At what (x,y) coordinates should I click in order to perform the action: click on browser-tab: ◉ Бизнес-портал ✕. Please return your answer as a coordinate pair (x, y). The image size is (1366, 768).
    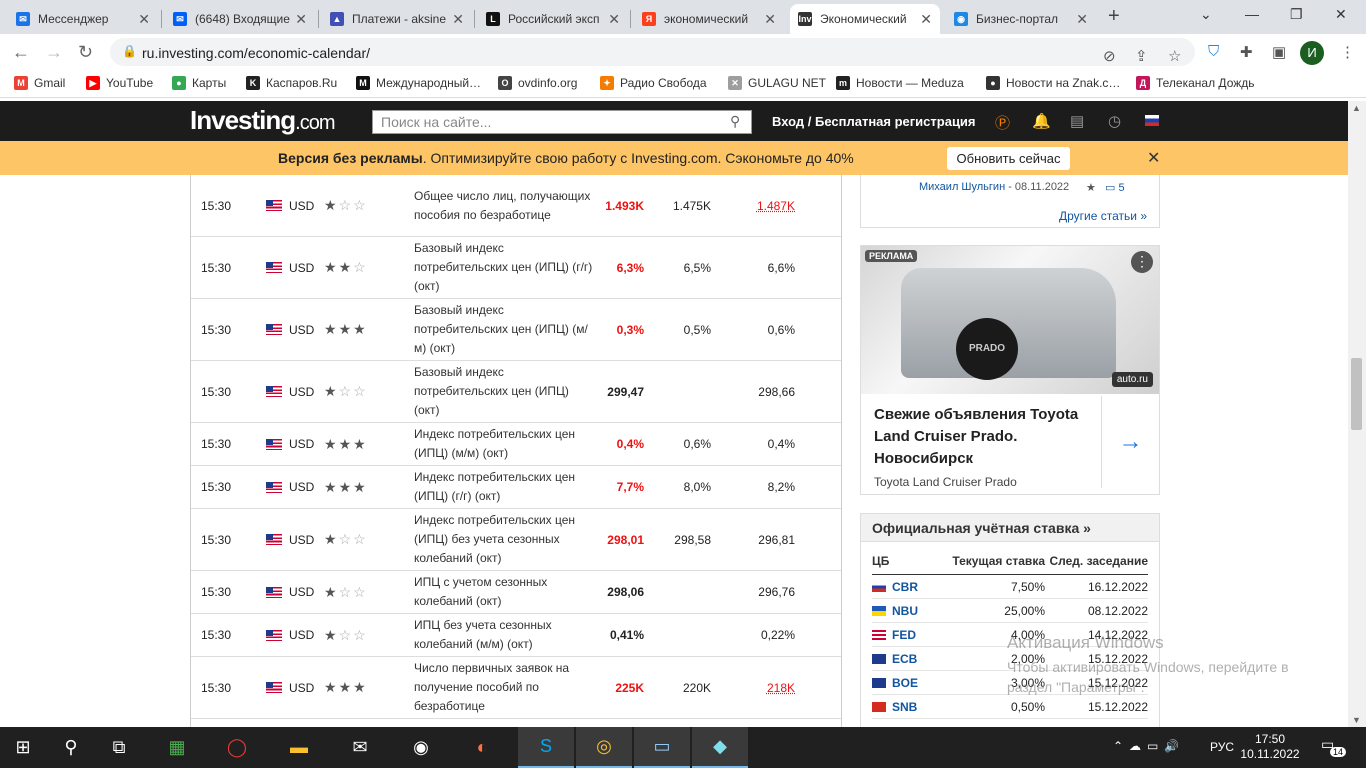
    Looking at the image, I should click on (1021, 19).